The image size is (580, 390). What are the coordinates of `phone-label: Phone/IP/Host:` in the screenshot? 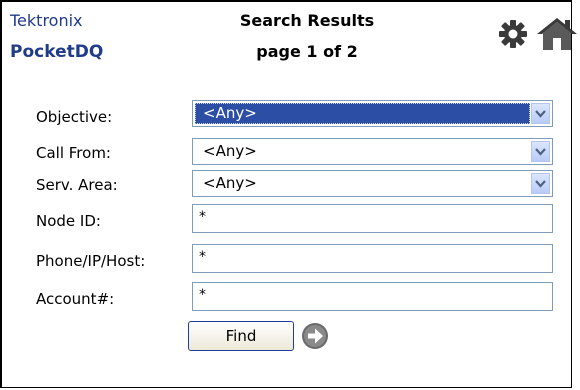 It's located at (91, 261).